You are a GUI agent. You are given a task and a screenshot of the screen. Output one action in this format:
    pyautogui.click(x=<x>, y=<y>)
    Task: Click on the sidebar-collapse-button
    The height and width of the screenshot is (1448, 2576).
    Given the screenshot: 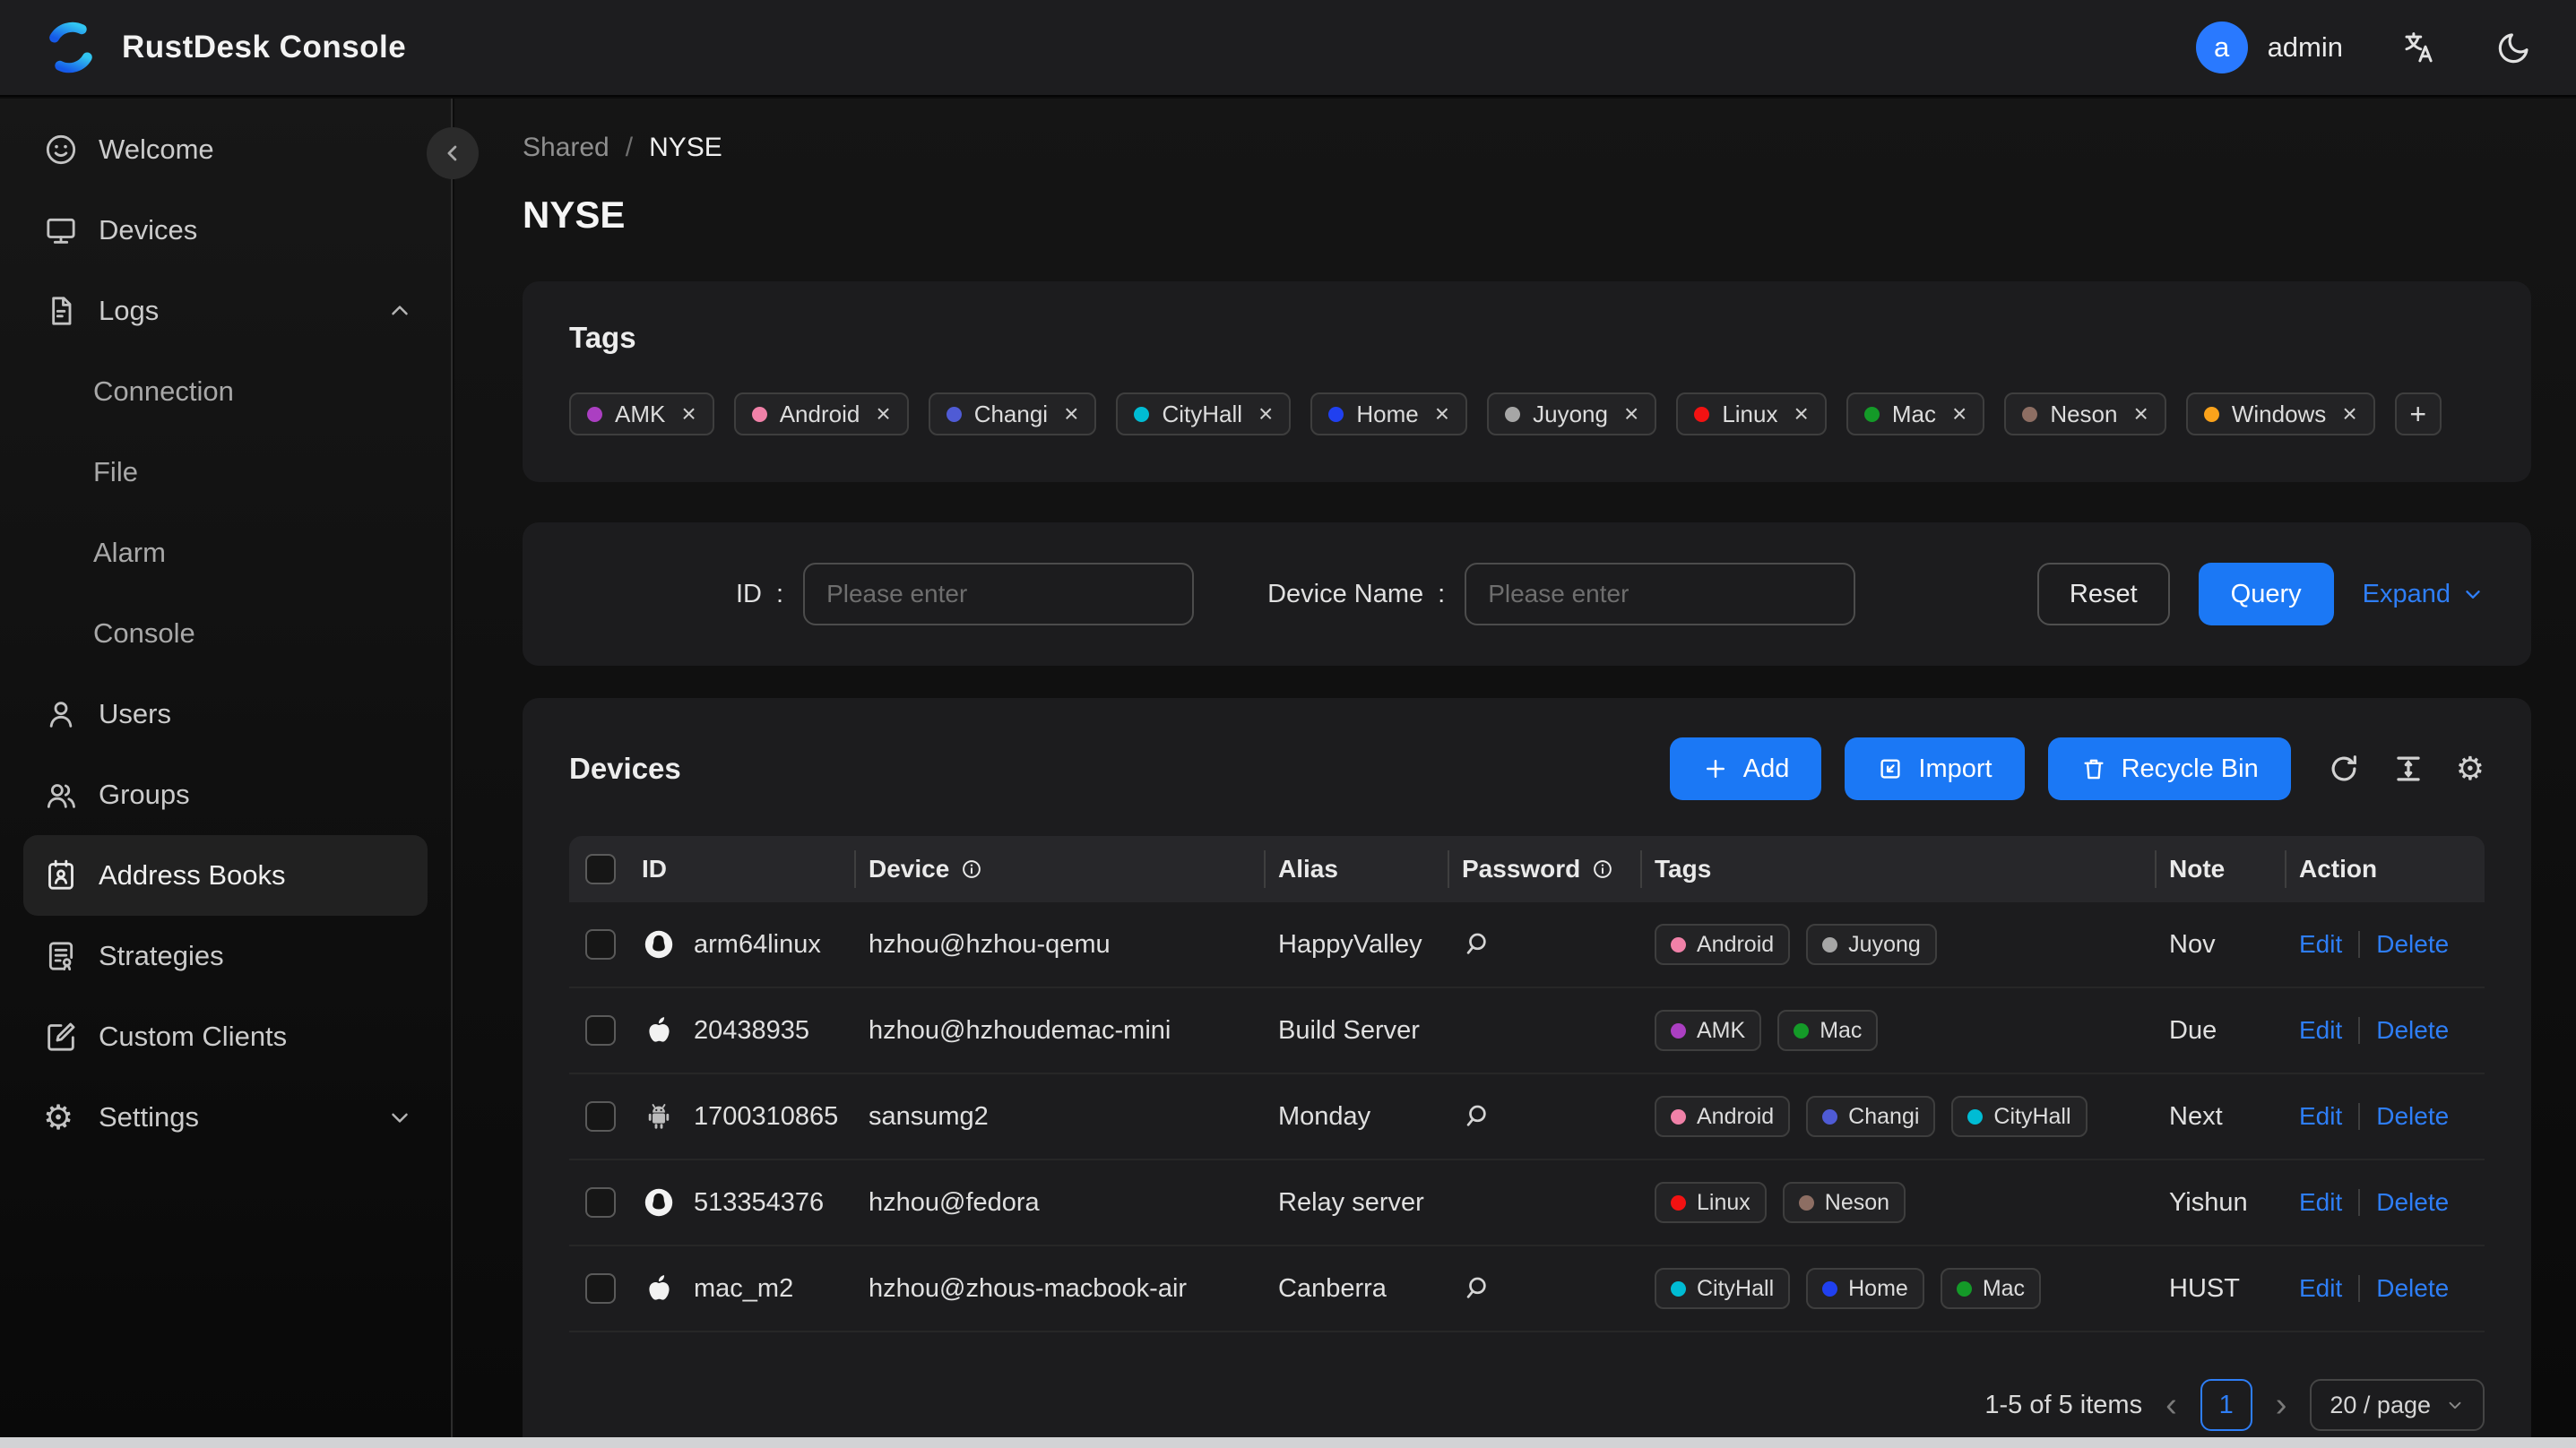 What is the action you would take?
    pyautogui.click(x=453, y=153)
    